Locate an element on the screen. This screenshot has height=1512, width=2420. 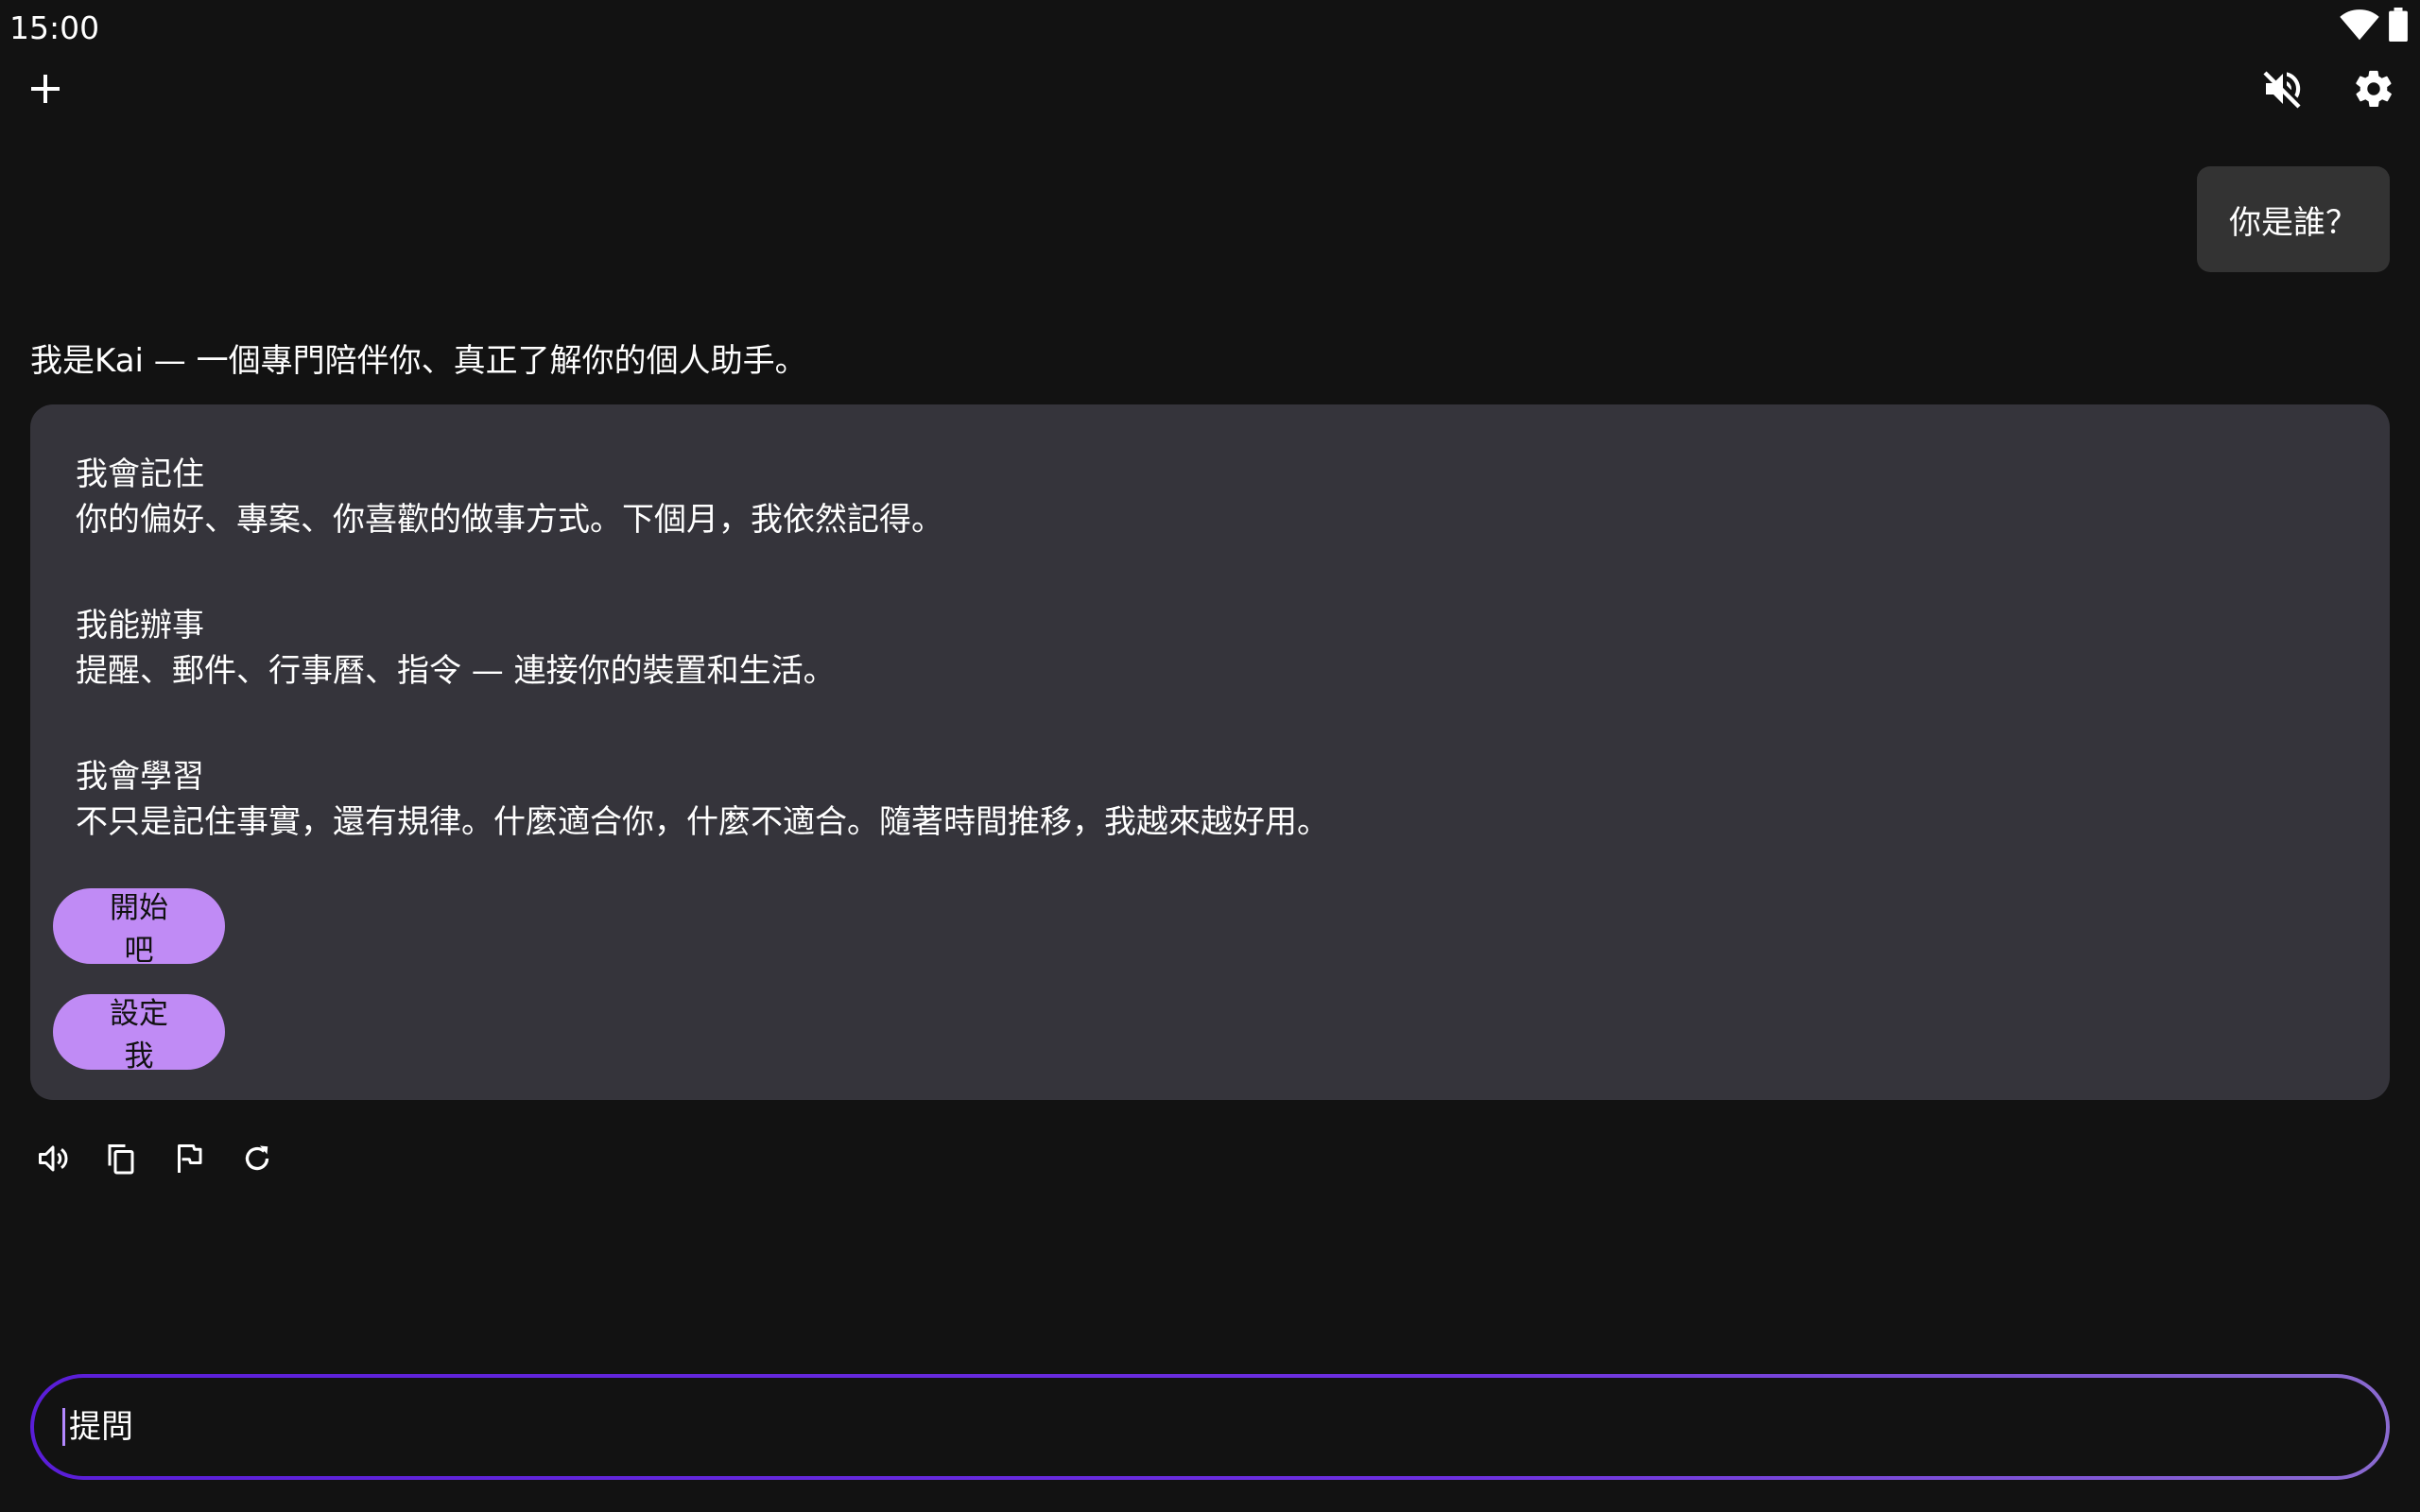
user-message-text: 你是誰？ is located at coordinates (2294, 222).